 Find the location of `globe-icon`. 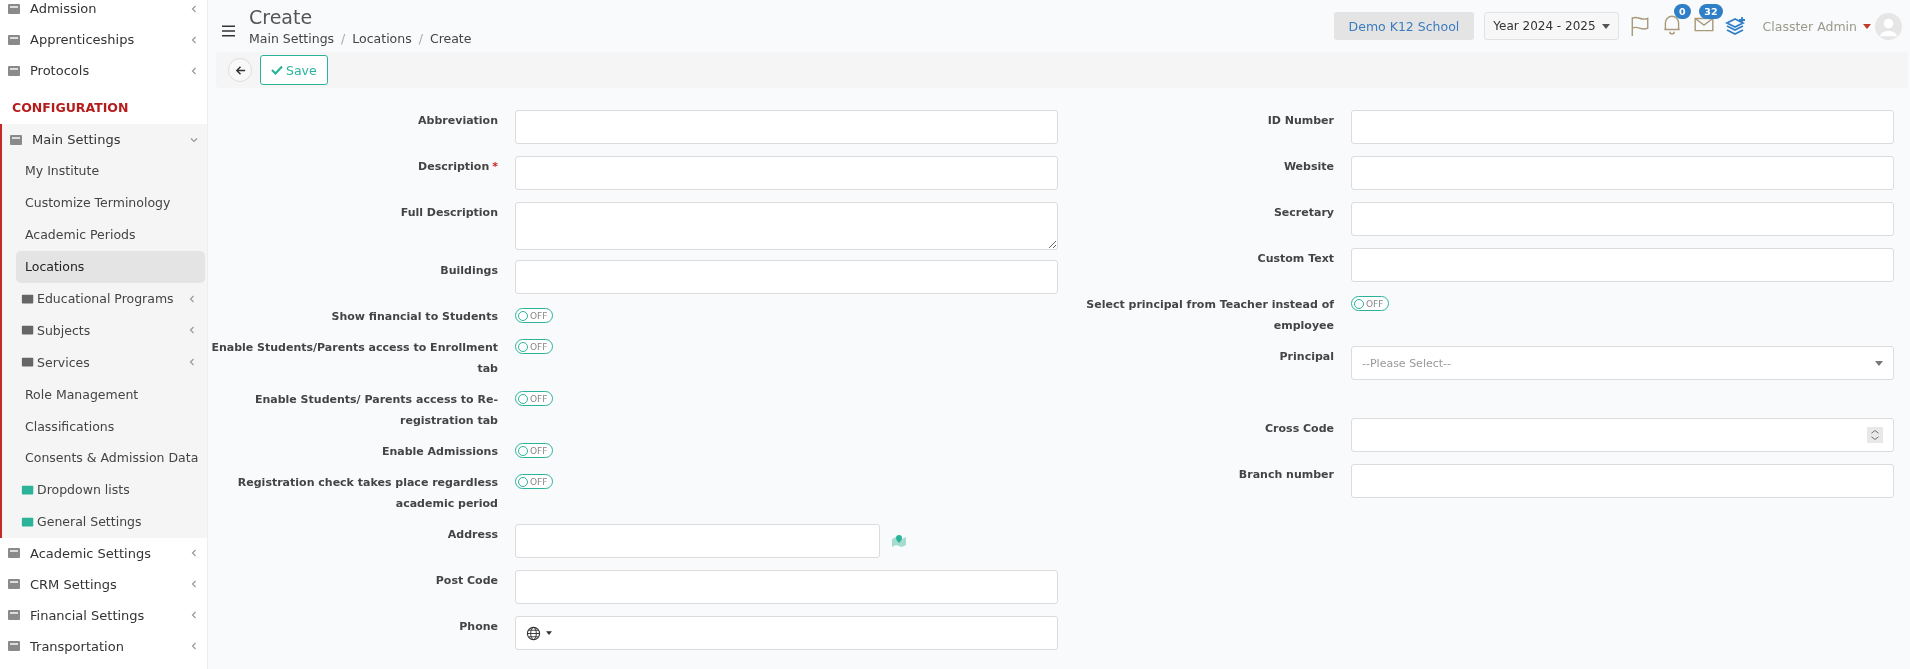

globe-icon is located at coordinates (533, 633).